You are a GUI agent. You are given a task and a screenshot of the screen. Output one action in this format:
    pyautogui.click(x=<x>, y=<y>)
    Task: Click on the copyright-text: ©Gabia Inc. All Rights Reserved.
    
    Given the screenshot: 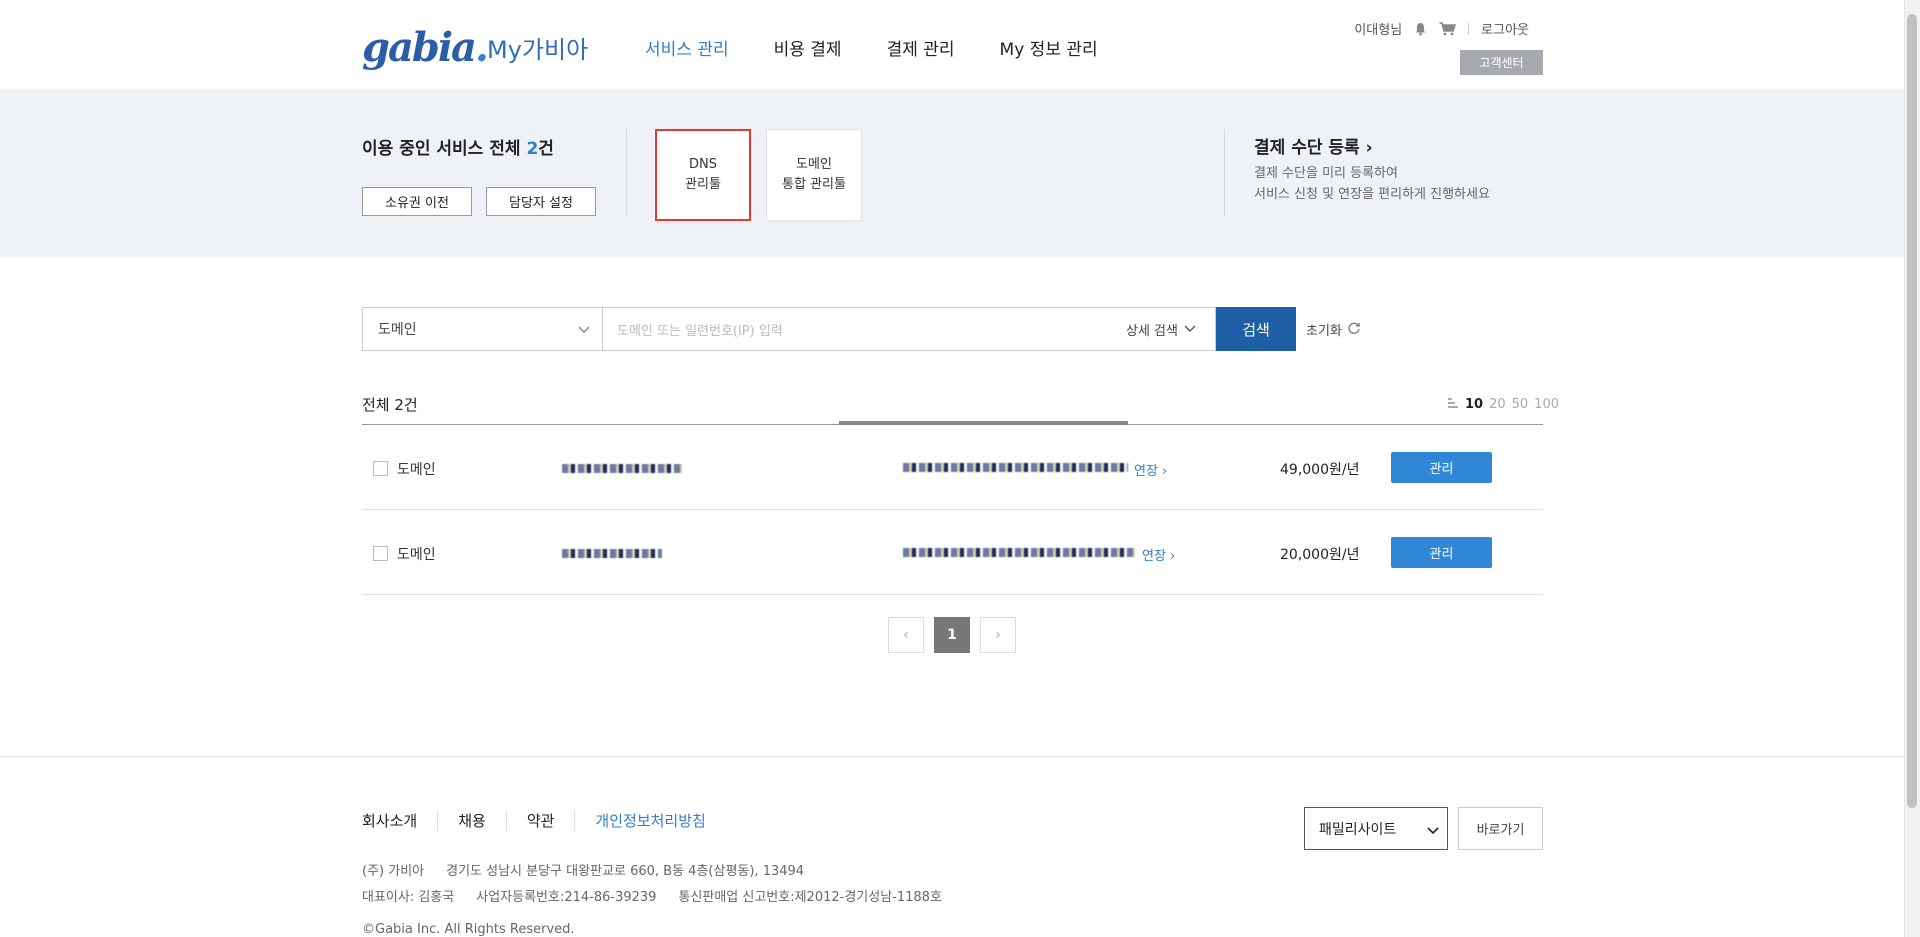 What is the action you would take?
    pyautogui.click(x=468, y=929)
    